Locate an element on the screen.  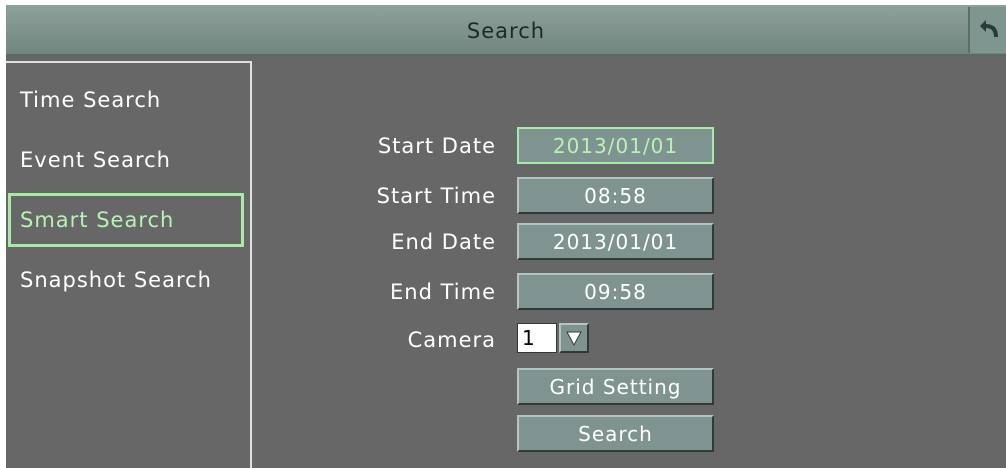
search-button: Search is located at coordinates (615, 433).